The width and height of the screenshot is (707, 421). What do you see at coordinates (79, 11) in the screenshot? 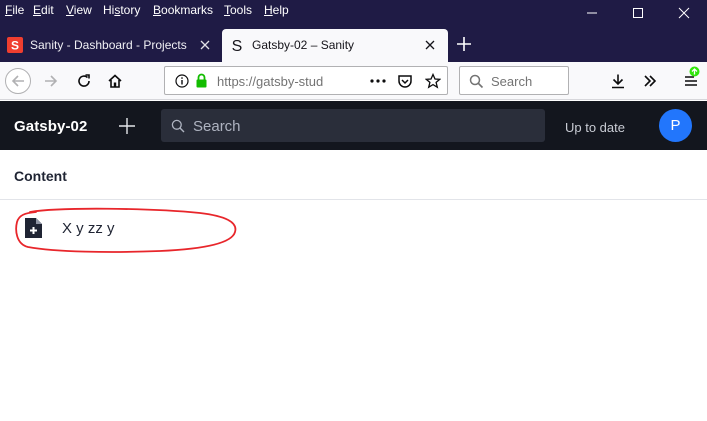
I see `menu-view: View` at bounding box center [79, 11].